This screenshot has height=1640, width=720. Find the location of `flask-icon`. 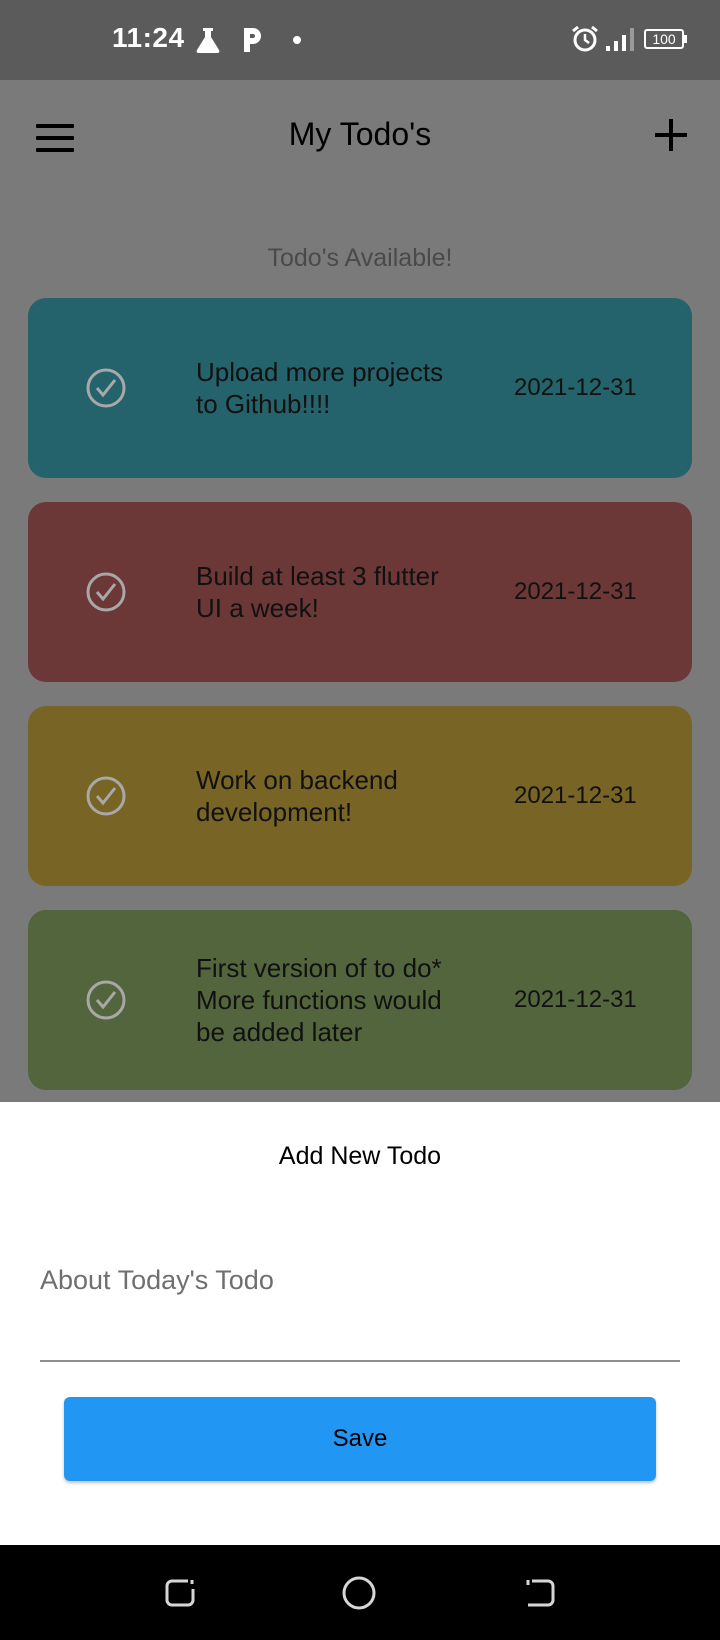

flask-icon is located at coordinates (208, 40).